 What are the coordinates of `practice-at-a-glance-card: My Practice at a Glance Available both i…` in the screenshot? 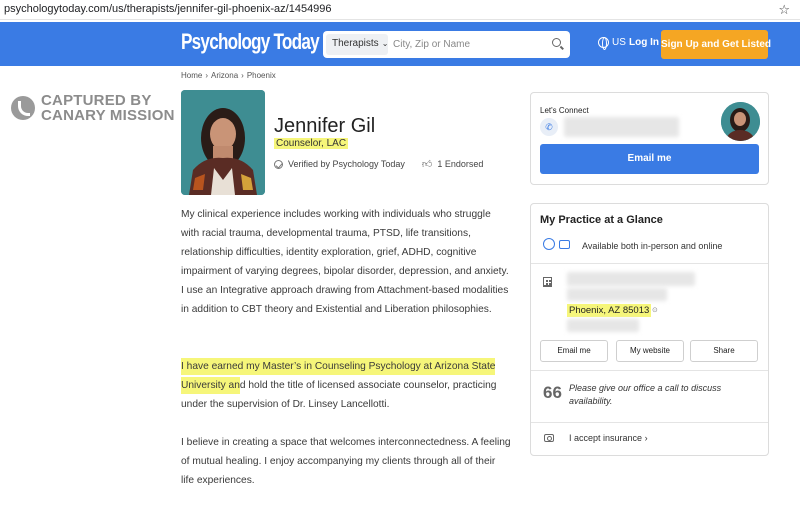 It's located at (649, 329).